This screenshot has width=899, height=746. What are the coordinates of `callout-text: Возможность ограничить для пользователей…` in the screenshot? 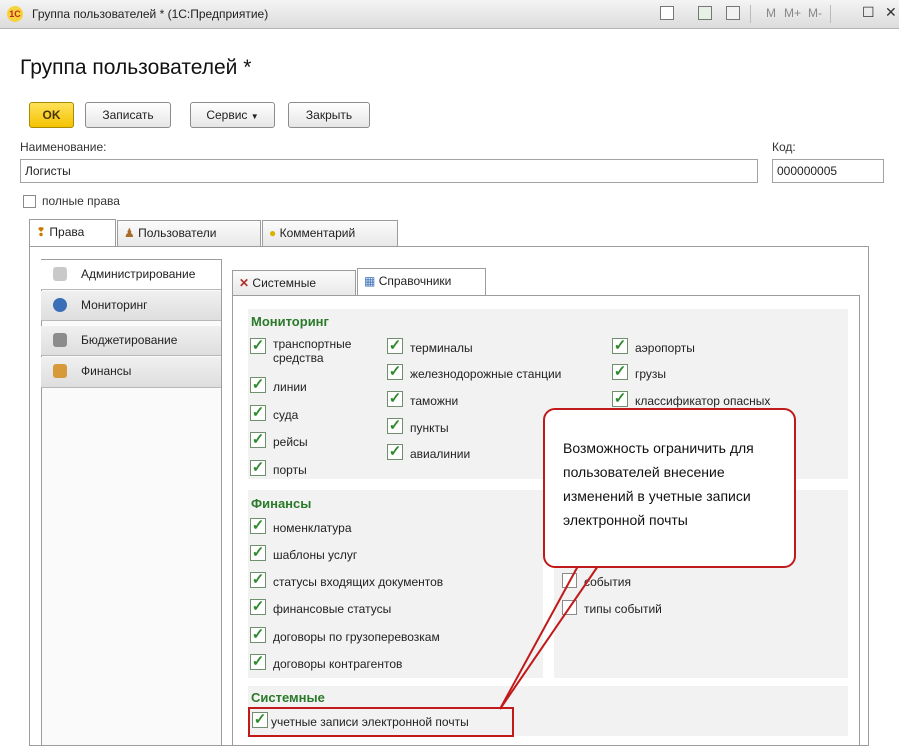 It's located at (658, 484).